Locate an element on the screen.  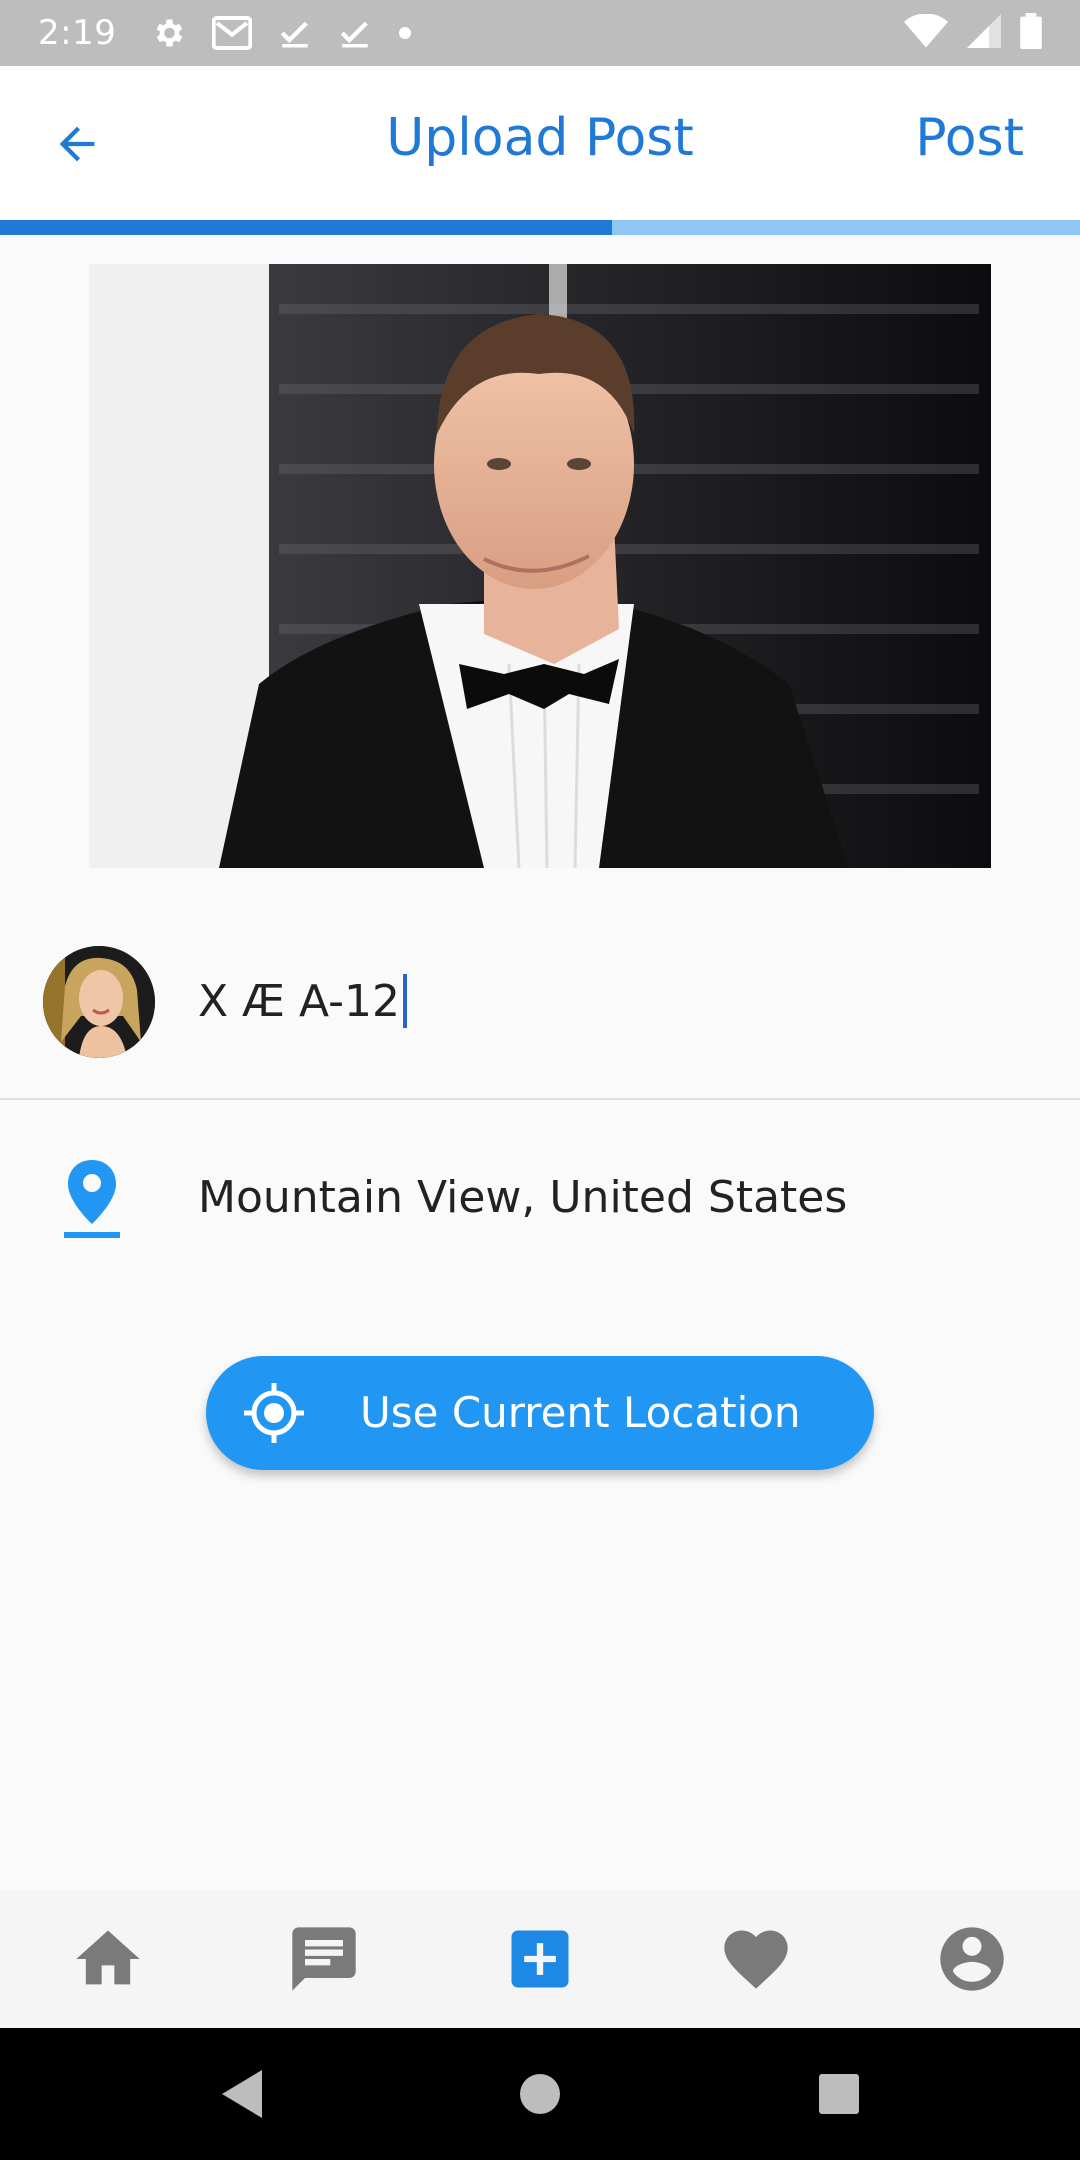
post-button: Post is located at coordinates (969, 138).